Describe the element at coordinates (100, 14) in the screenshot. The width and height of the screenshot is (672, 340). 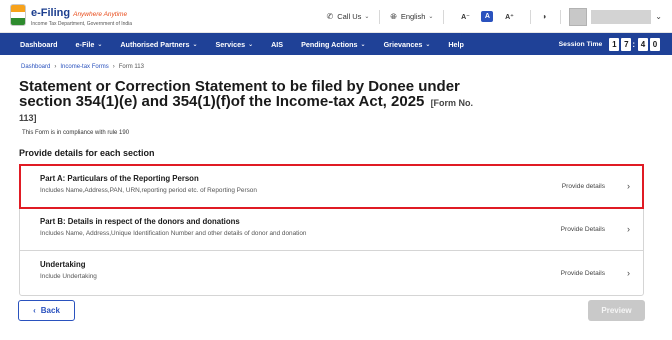
I see `logo-tagline: Anywhere Anytime` at that location.